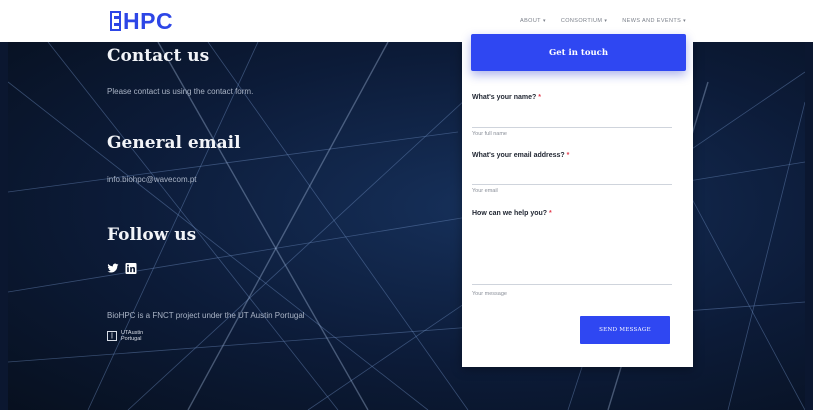  I want to click on ut-austin-portugal-logo: | UTAustin Portugal, so click(125, 336).